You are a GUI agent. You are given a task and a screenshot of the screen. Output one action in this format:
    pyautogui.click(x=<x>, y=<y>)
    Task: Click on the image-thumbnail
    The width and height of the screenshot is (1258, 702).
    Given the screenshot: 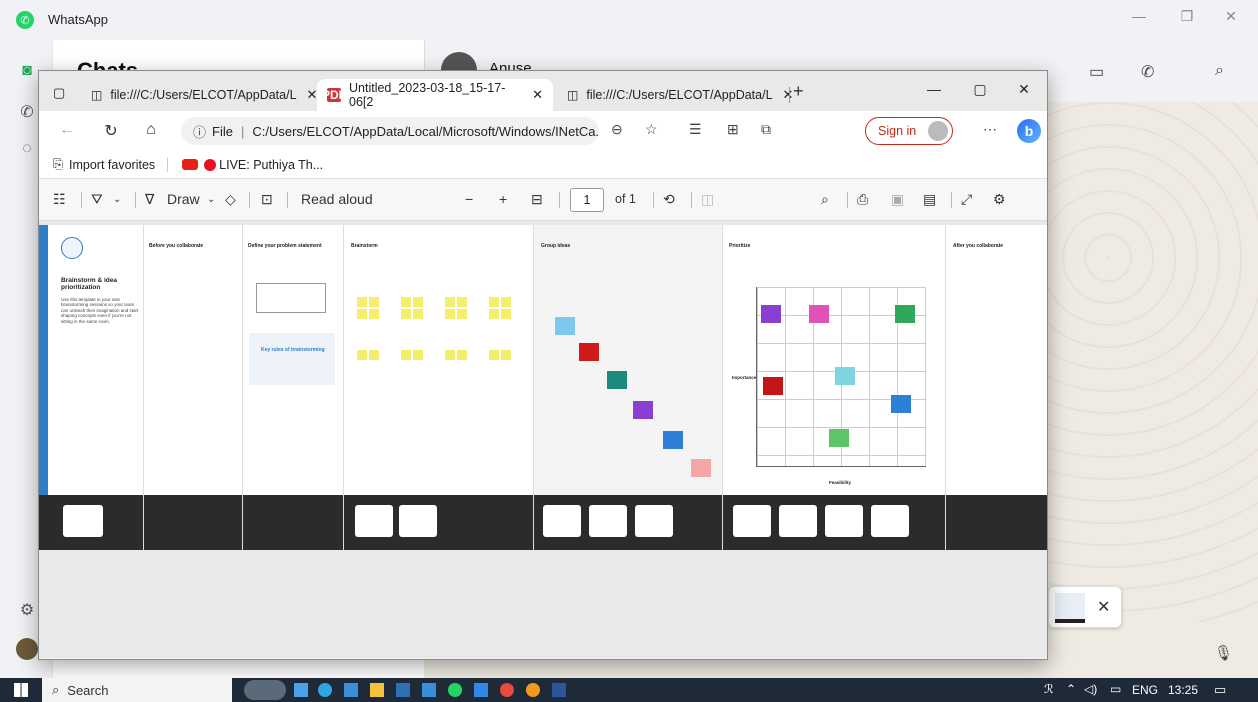 What is the action you would take?
    pyautogui.click(x=1070, y=608)
    